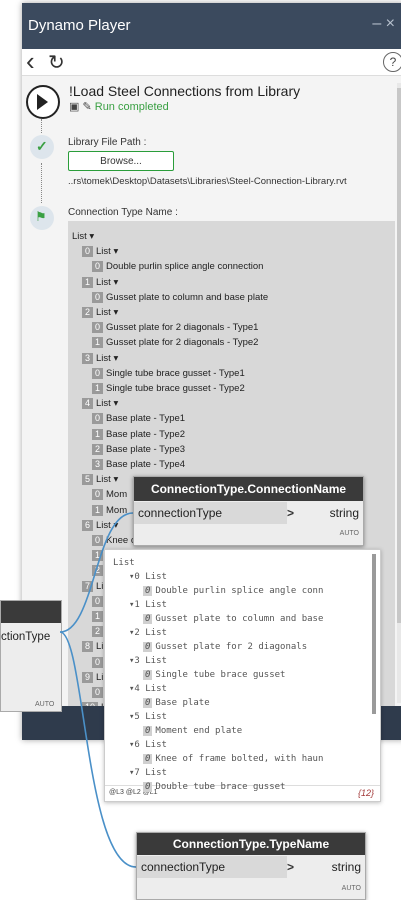 The height and width of the screenshot is (900, 401). What do you see at coordinates (231, 647) in the screenshot?
I see `watch-item-text: Gusset plate for 2 diagonals` at bounding box center [231, 647].